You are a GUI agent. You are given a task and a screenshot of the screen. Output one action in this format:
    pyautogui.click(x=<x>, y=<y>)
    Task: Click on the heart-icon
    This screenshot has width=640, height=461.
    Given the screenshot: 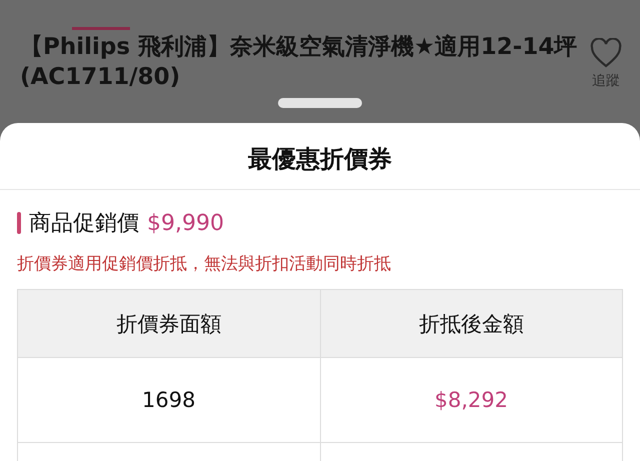 What is the action you would take?
    pyautogui.click(x=606, y=53)
    